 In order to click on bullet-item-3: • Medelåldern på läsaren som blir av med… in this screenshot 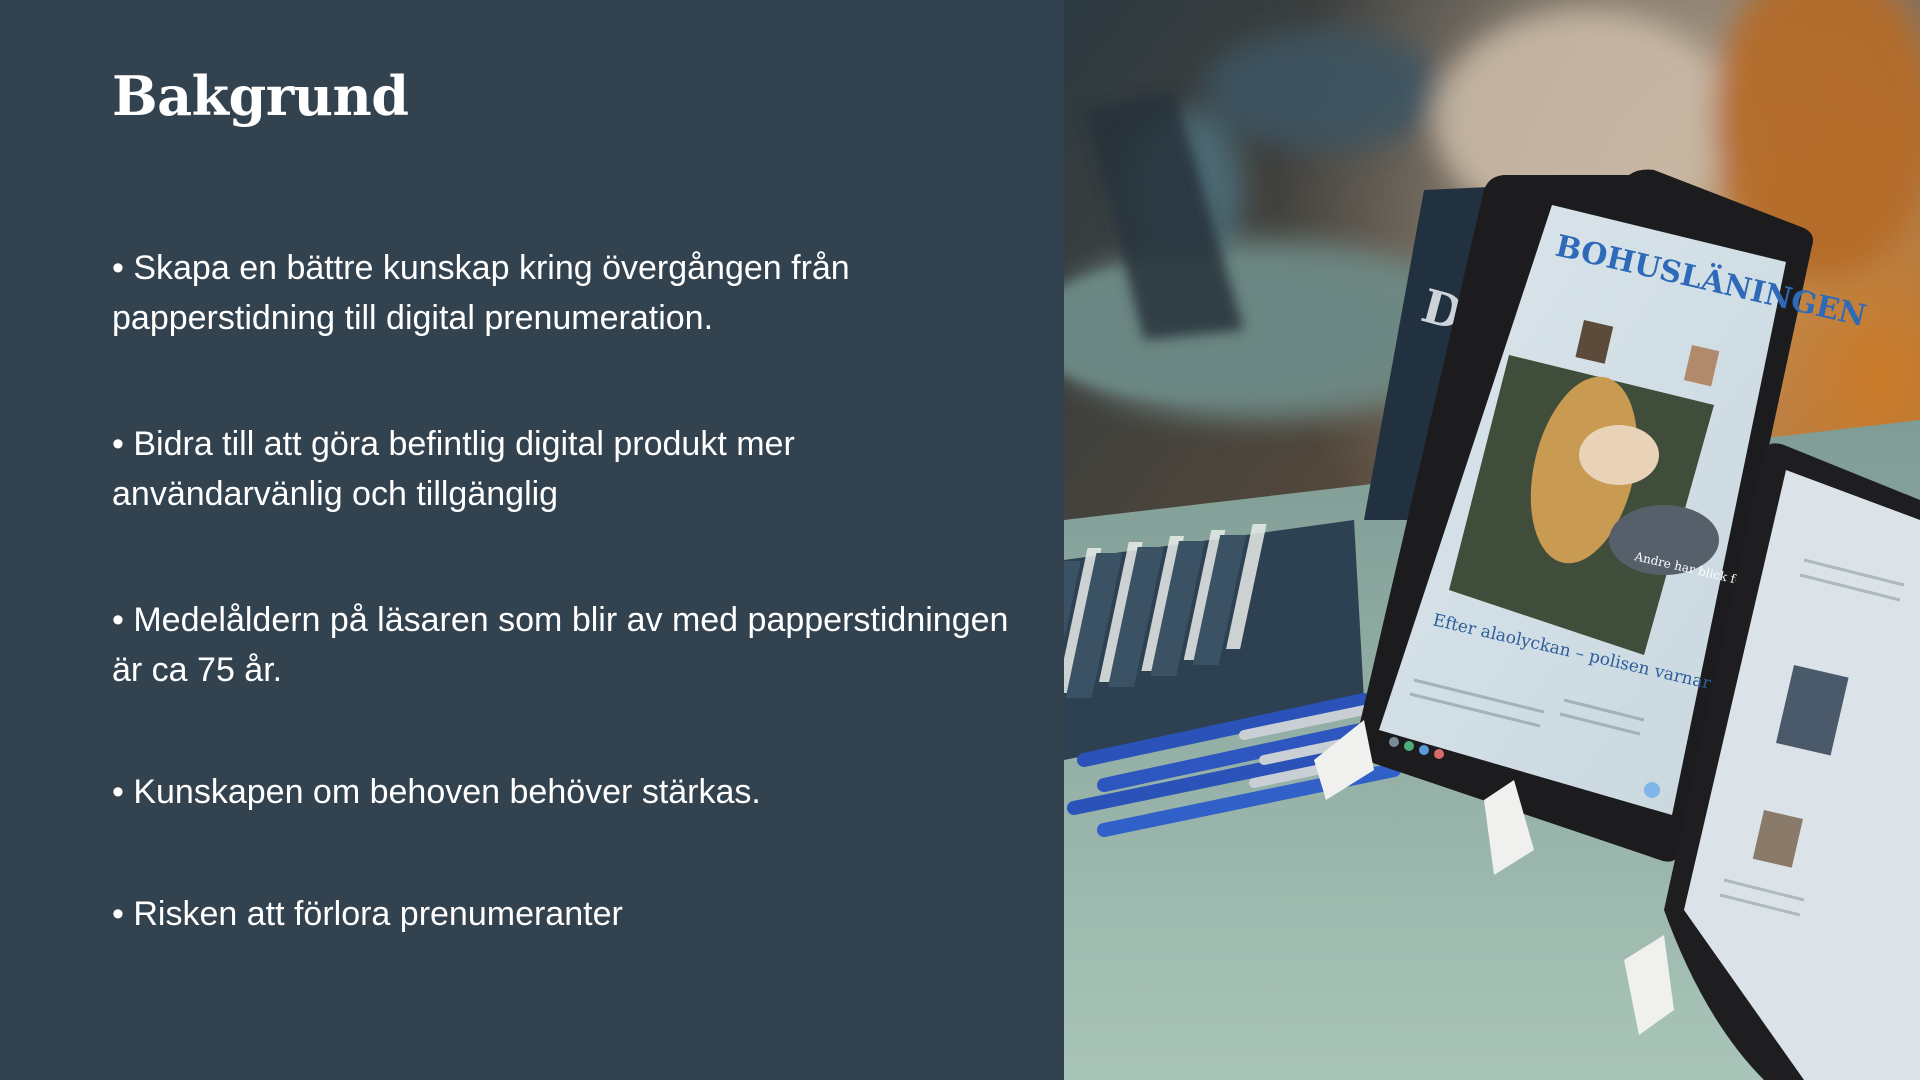, I will do `click(560, 645)`.